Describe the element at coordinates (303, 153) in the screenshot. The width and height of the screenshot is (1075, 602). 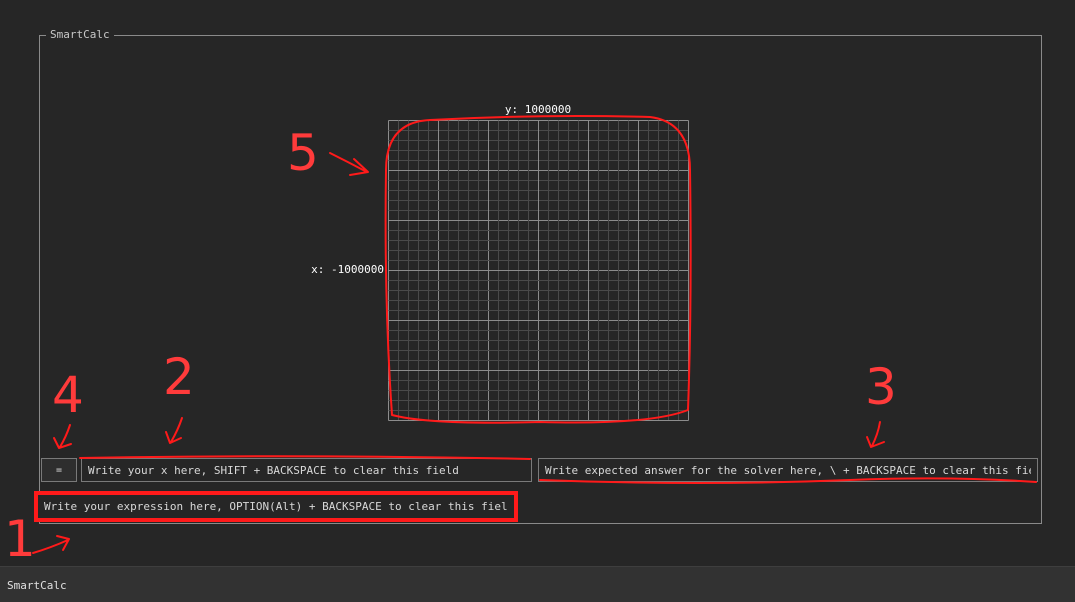
I see `annotation-number-5: 5` at that location.